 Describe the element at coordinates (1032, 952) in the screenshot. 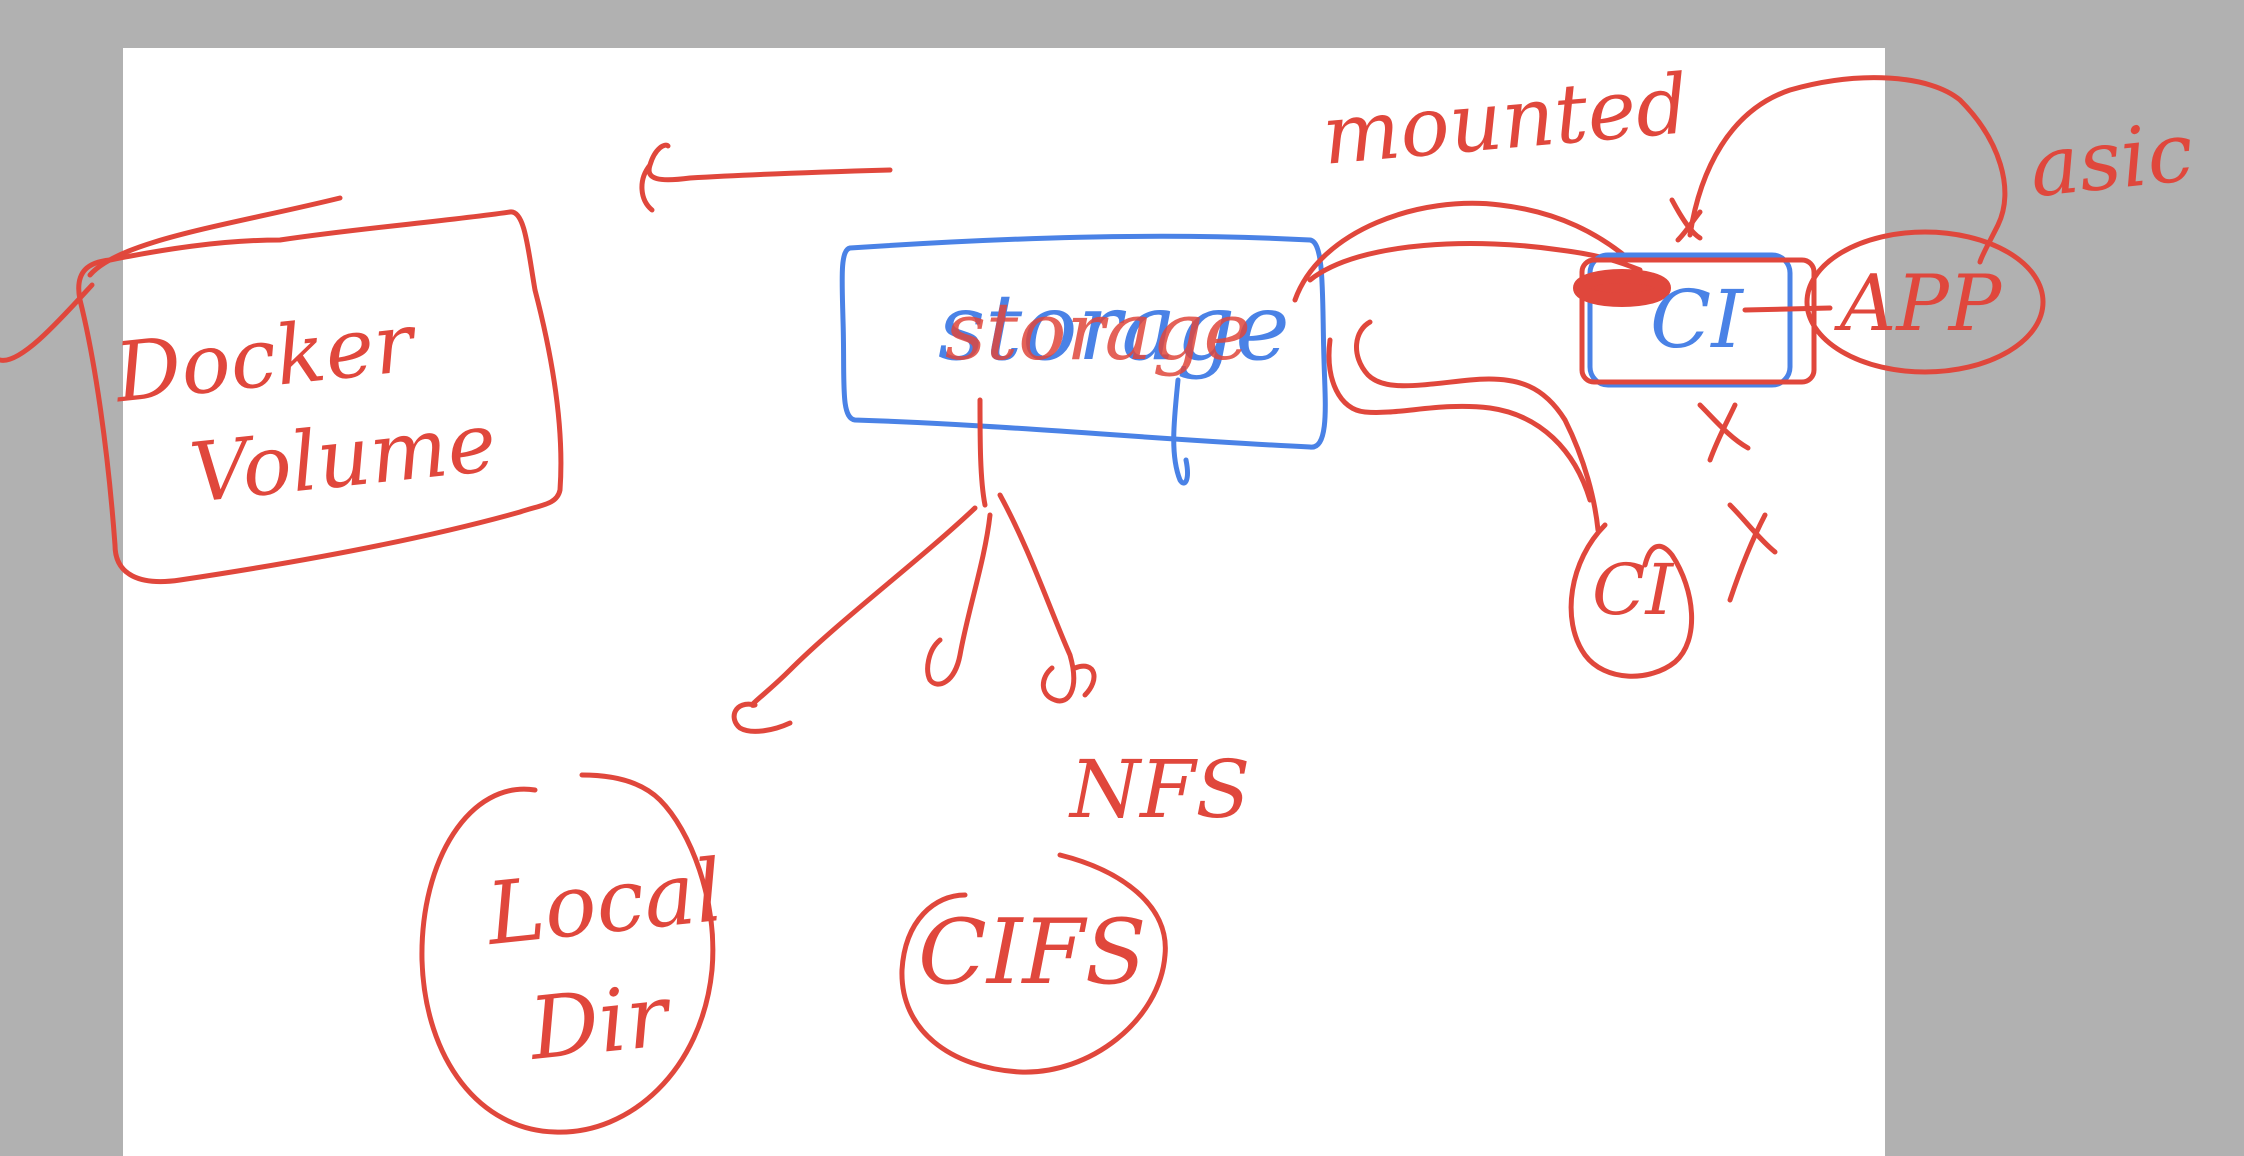

I see `cifs-label: CIFS` at that location.